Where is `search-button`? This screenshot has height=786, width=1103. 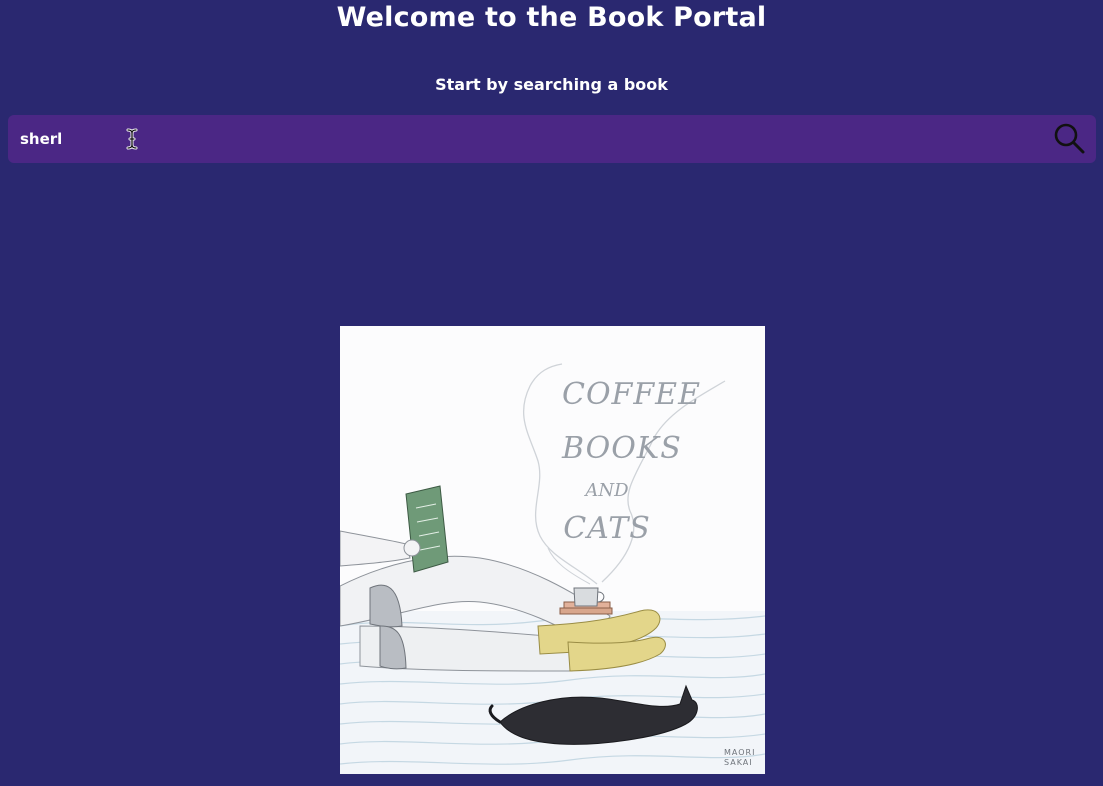 search-button is located at coordinates (1070, 139).